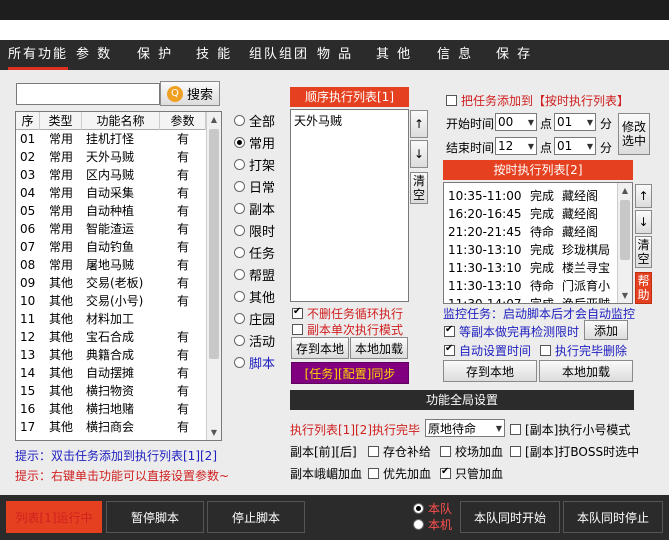 This screenshot has width=669, height=540. Describe the element at coordinates (118, 193) in the screenshot. I see `table-row: 04 常用 自动采集 有` at that location.